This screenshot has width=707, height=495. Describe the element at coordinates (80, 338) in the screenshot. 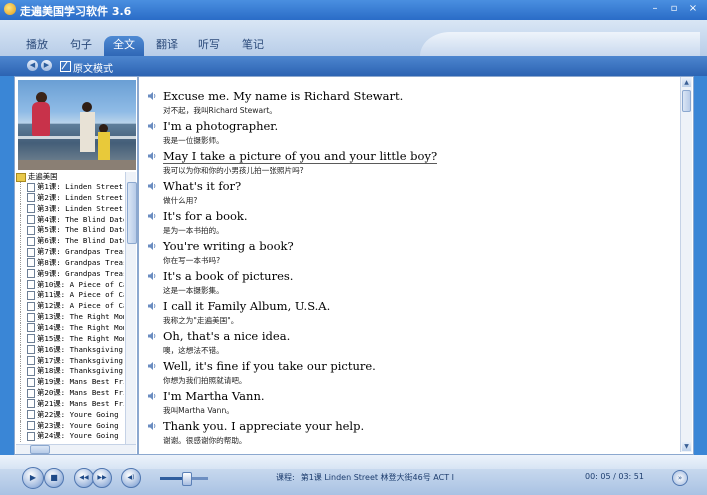

I see `tree-item-label: 第15课: The Right Moment` at that location.